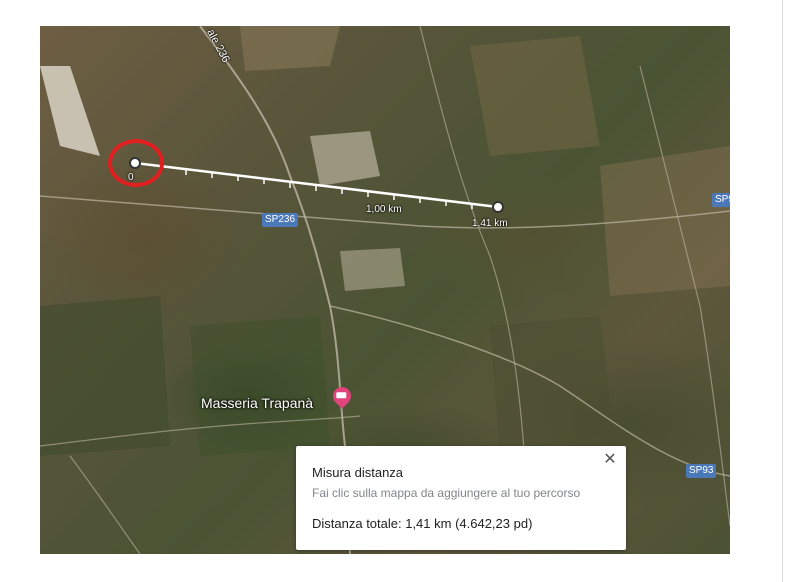  I want to click on road-shield-sp9: SP9, so click(721, 200).